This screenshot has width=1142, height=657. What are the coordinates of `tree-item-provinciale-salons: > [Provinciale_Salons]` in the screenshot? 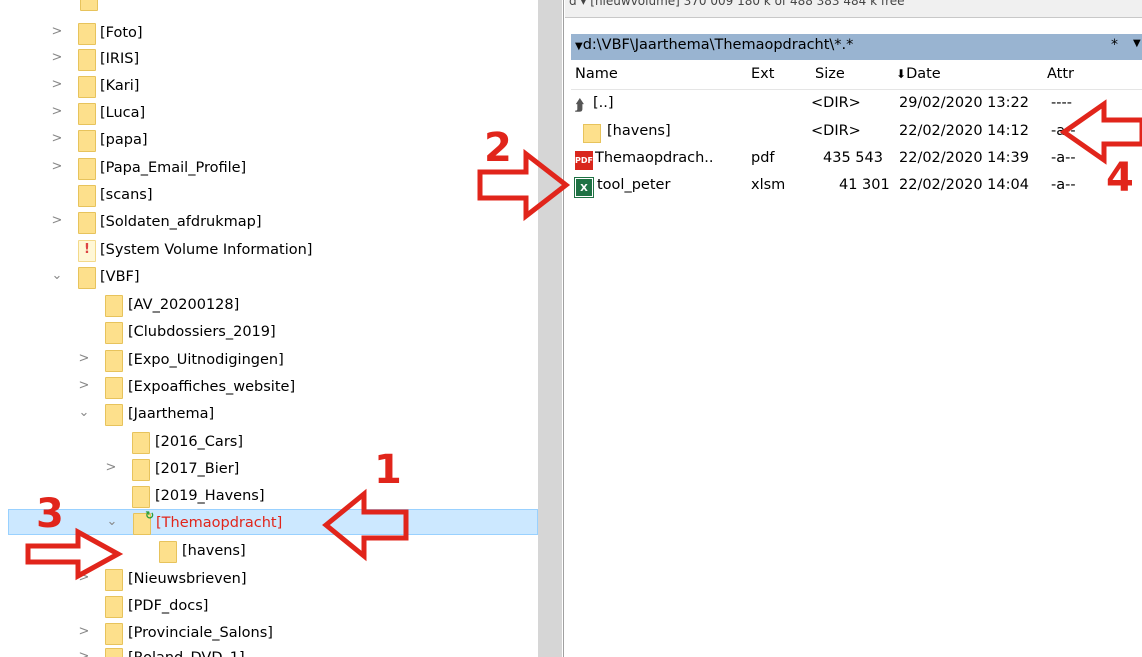 It's located at (269, 633).